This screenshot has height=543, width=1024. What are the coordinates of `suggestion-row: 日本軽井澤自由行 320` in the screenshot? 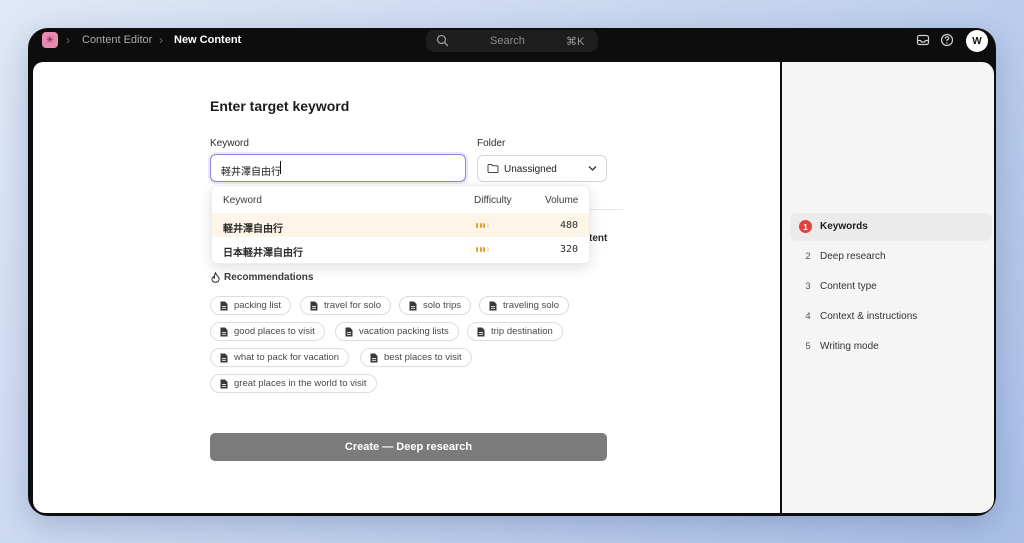 It's located at (400, 249).